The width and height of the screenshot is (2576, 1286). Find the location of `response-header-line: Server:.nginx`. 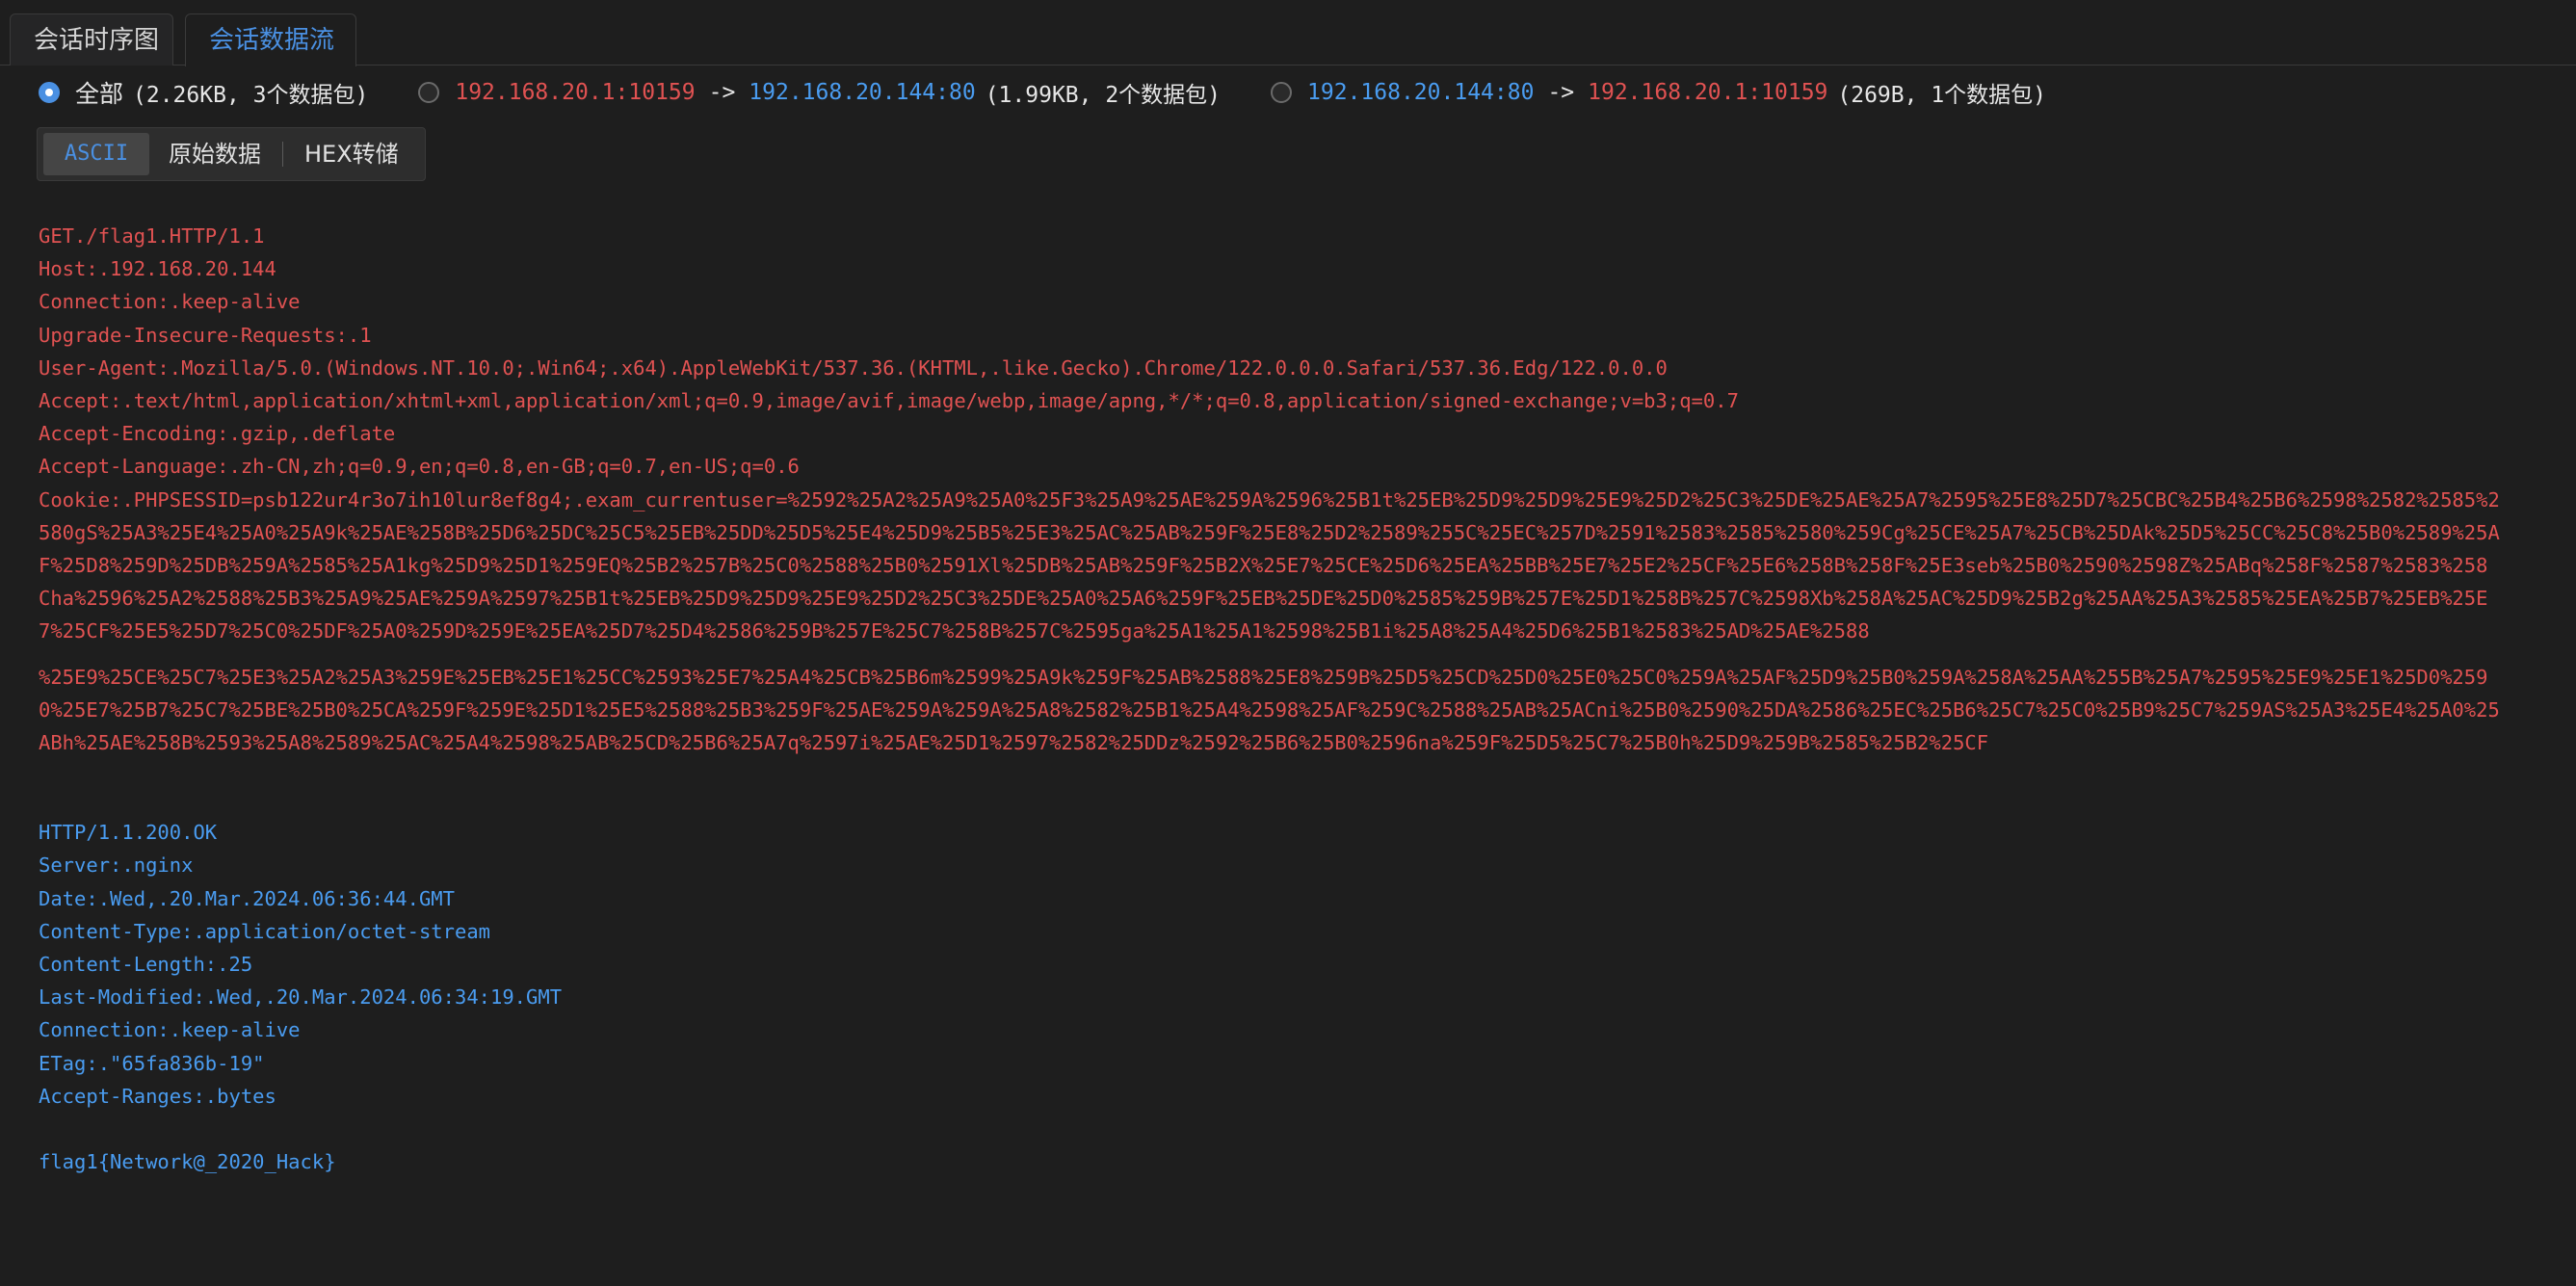

response-header-line: Server:.nginx is located at coordinates (1291, 865).